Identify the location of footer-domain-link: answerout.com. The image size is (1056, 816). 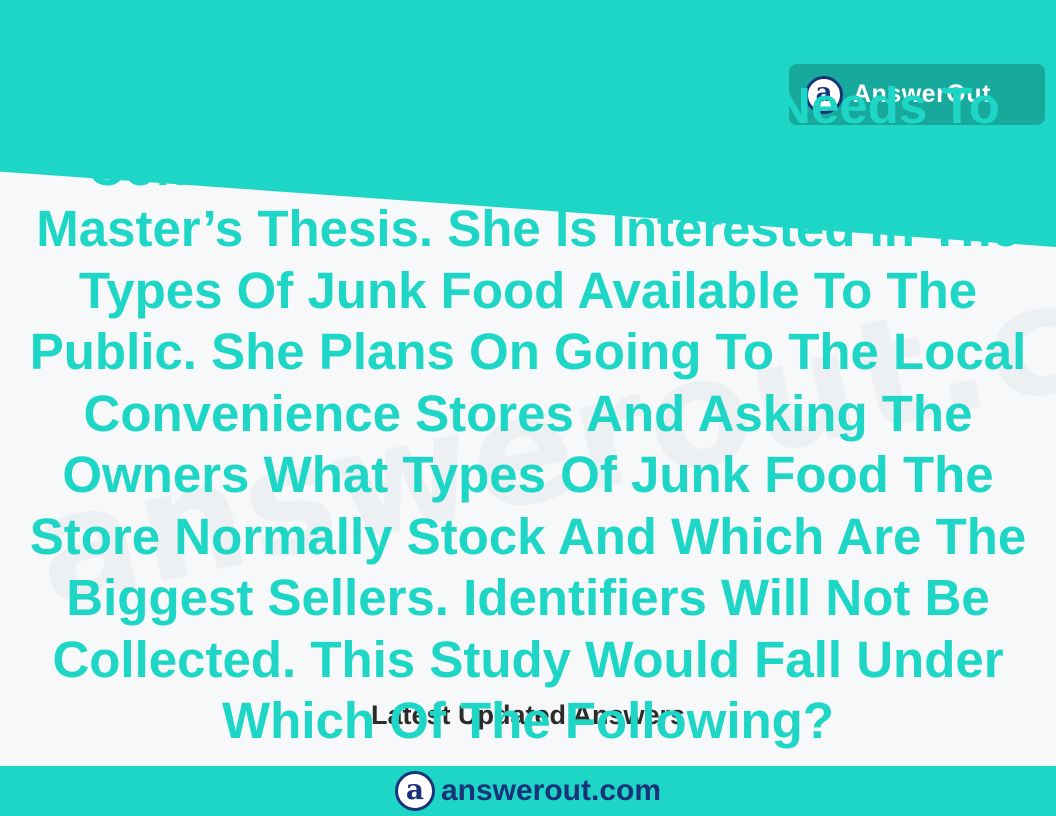
(551, 791).